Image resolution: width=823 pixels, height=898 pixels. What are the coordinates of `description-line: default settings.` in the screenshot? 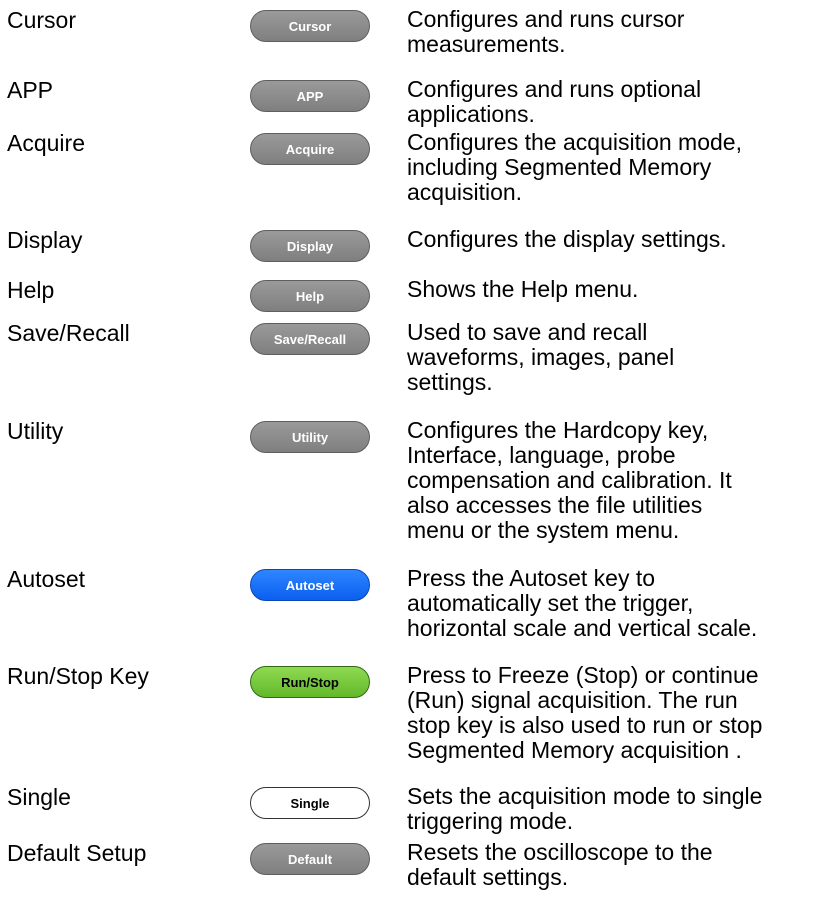 It's located at (488, 877).